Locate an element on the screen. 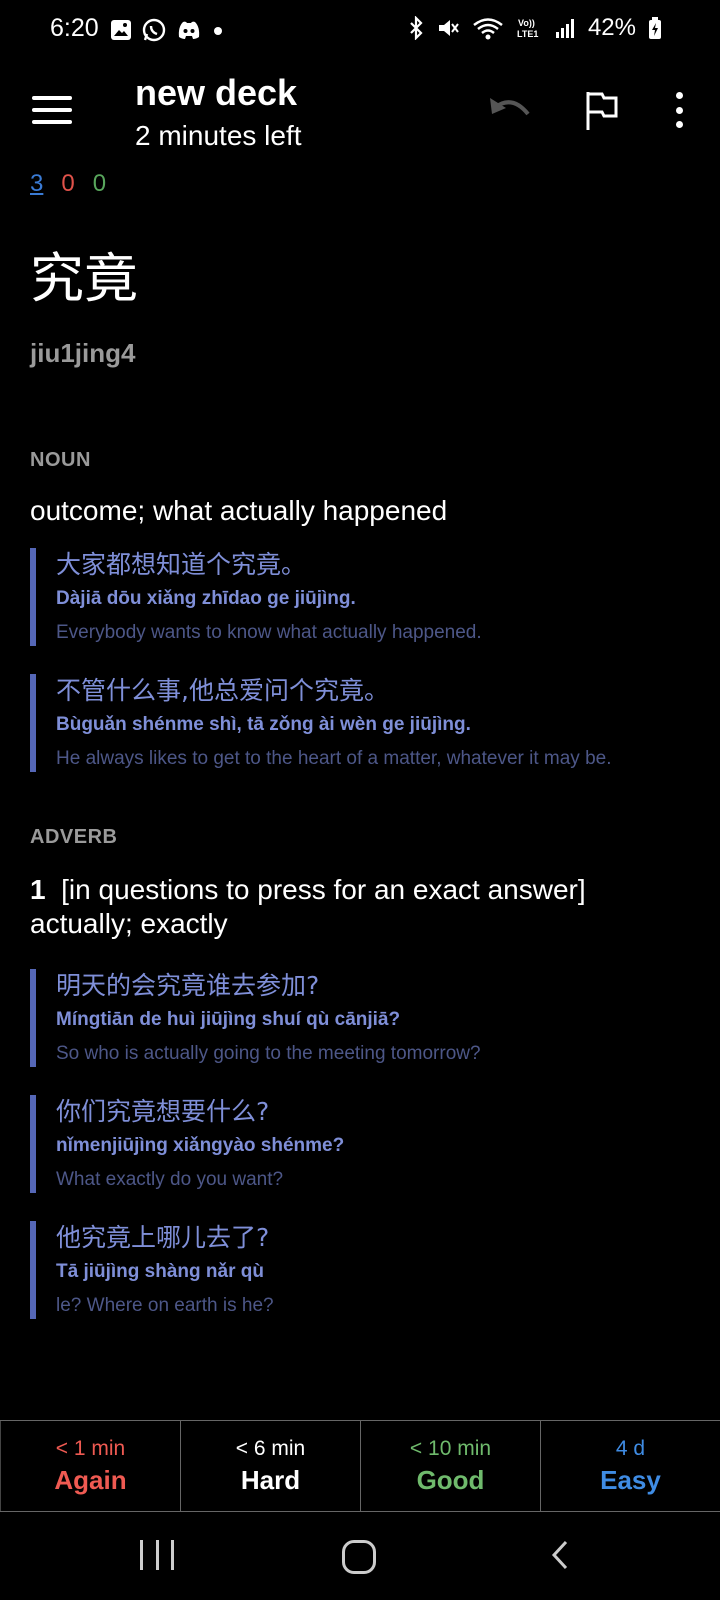 This screenshot has width=720, height=1600. status-time: 6:20 is located at coordinates (74, 28).